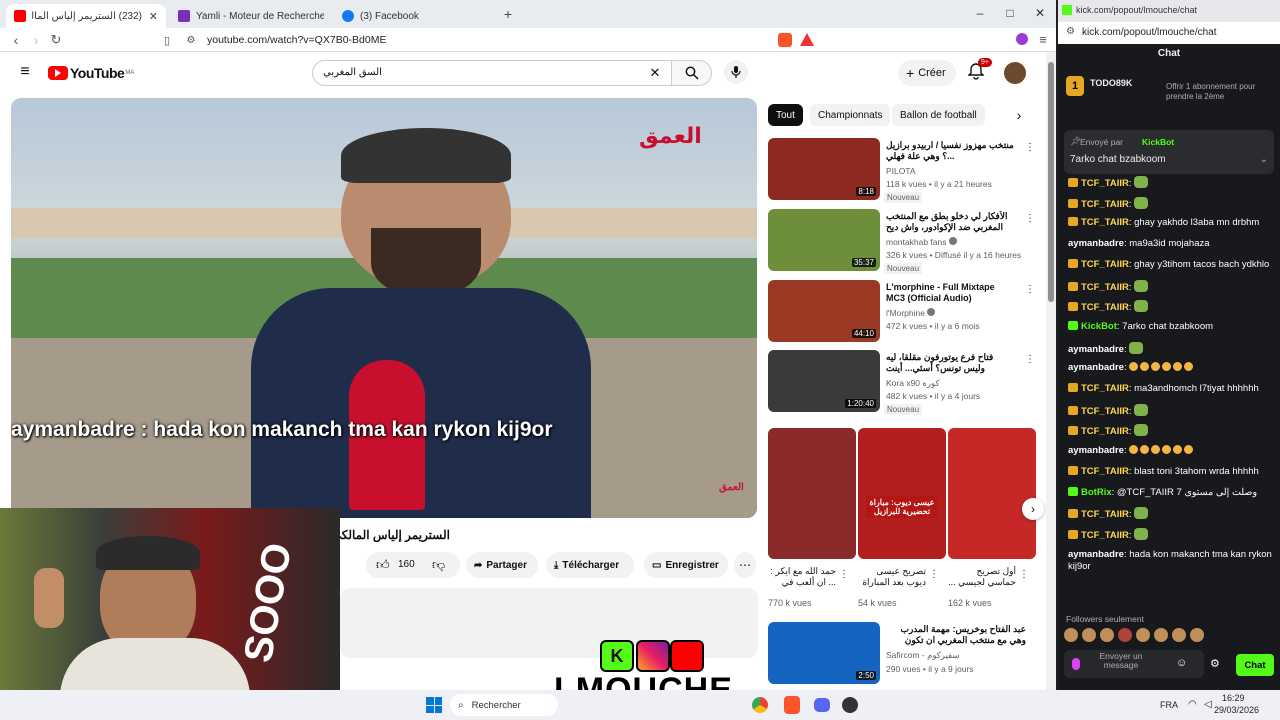 The image size is (1280, 720). I want to click on gift-sub-offer: Offrir 1 abonnement pour prendre la 2ème, so click(1218, 92).